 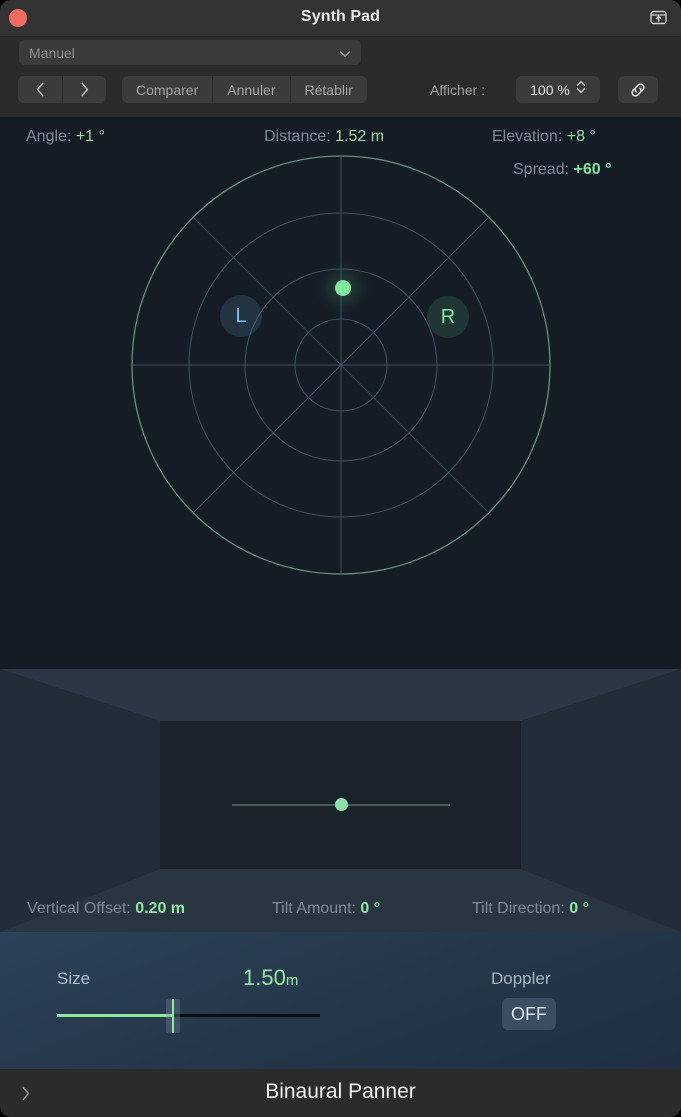 What do you see at coordinates (167, 89) in the screenshot?
I see `compare-button: Comparer` at bounding box center [167, 89].